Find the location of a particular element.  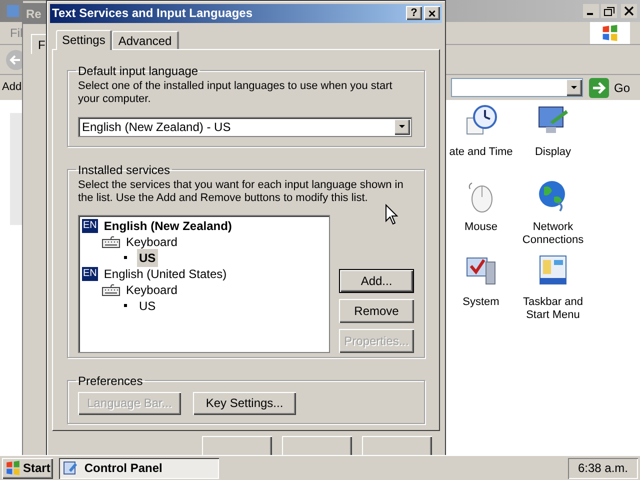

control-panel-item: Display is located at coordinates (553, 152).